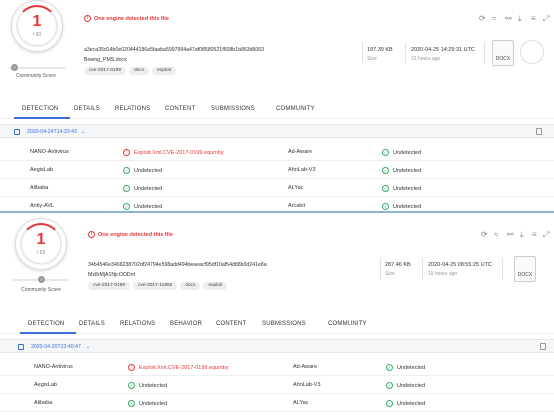 This screenshot has width=554, height=415. What do you see at coordinates (302, 170) in the screenshot?
I see `engine-name: AhnLab-V3` at bounding box center [302, 170].